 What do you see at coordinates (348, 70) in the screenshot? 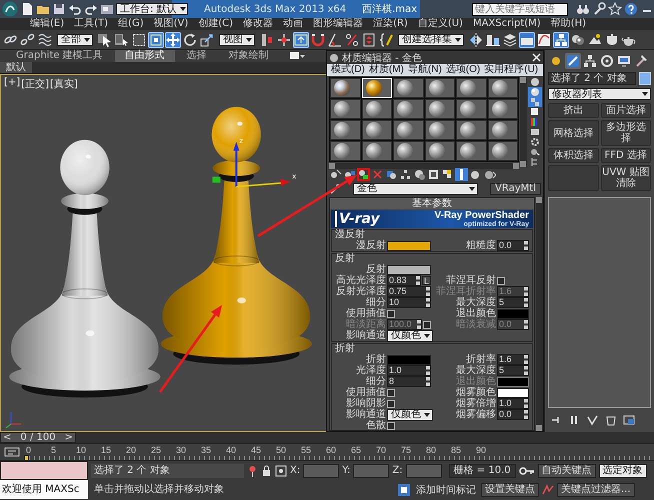
I see `menu-item: 模式(D)` at bounding box center [348, 70].